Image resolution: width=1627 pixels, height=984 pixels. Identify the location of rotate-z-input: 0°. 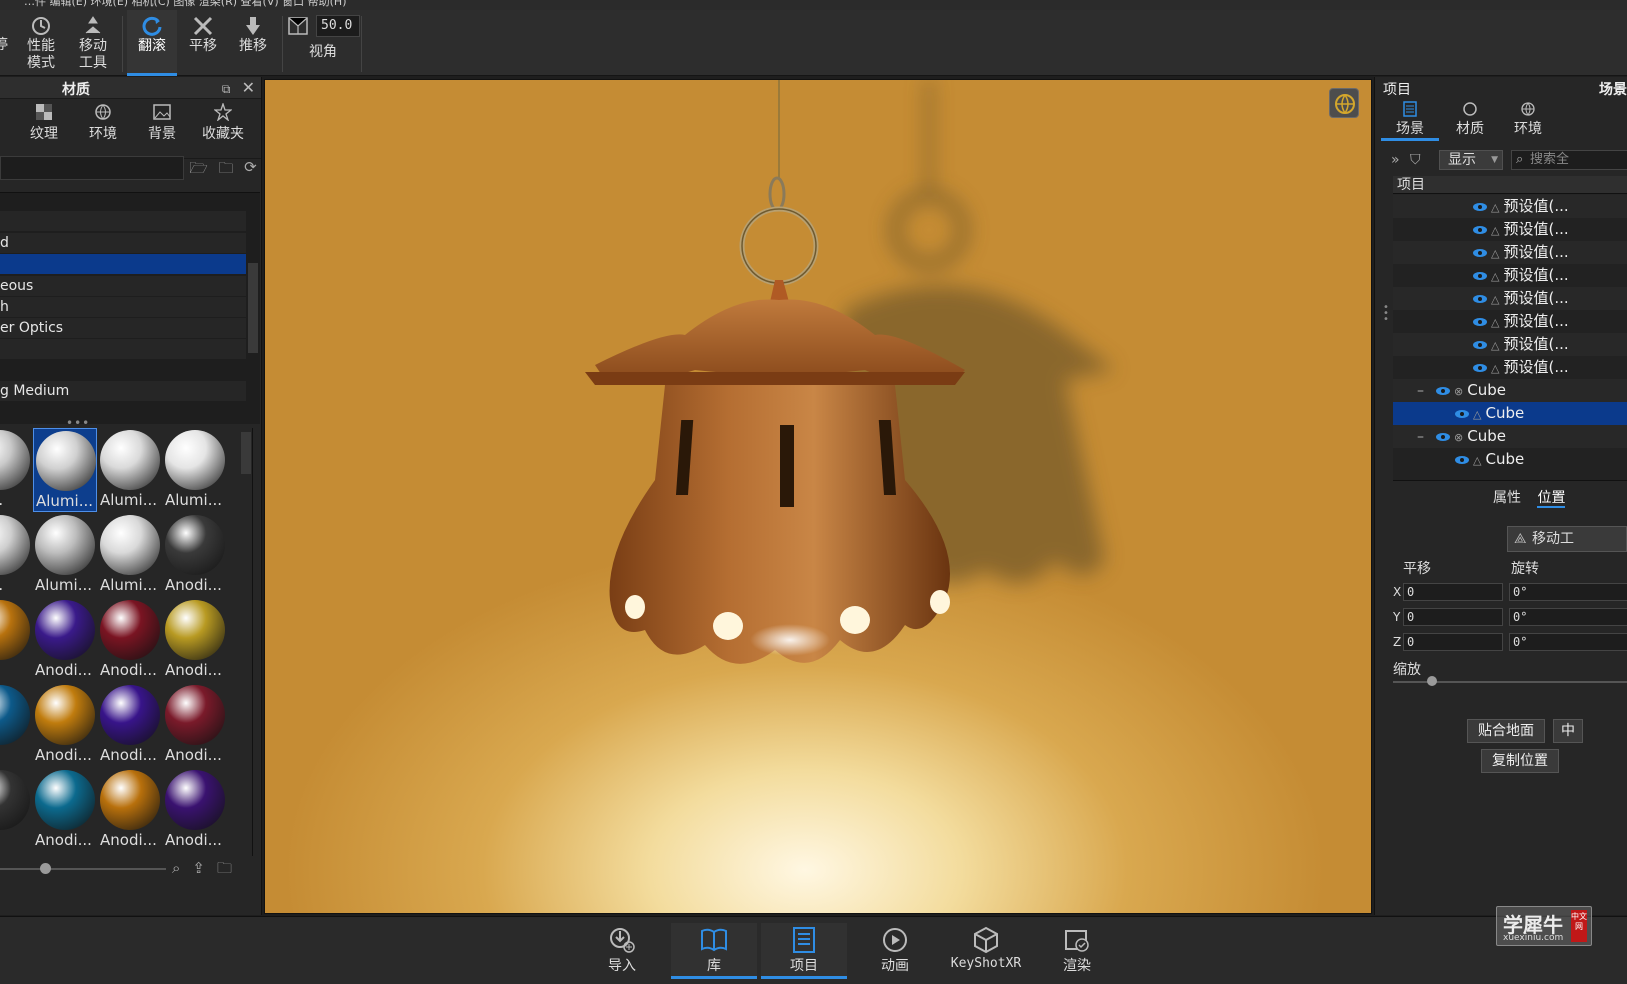
(1568, 642).